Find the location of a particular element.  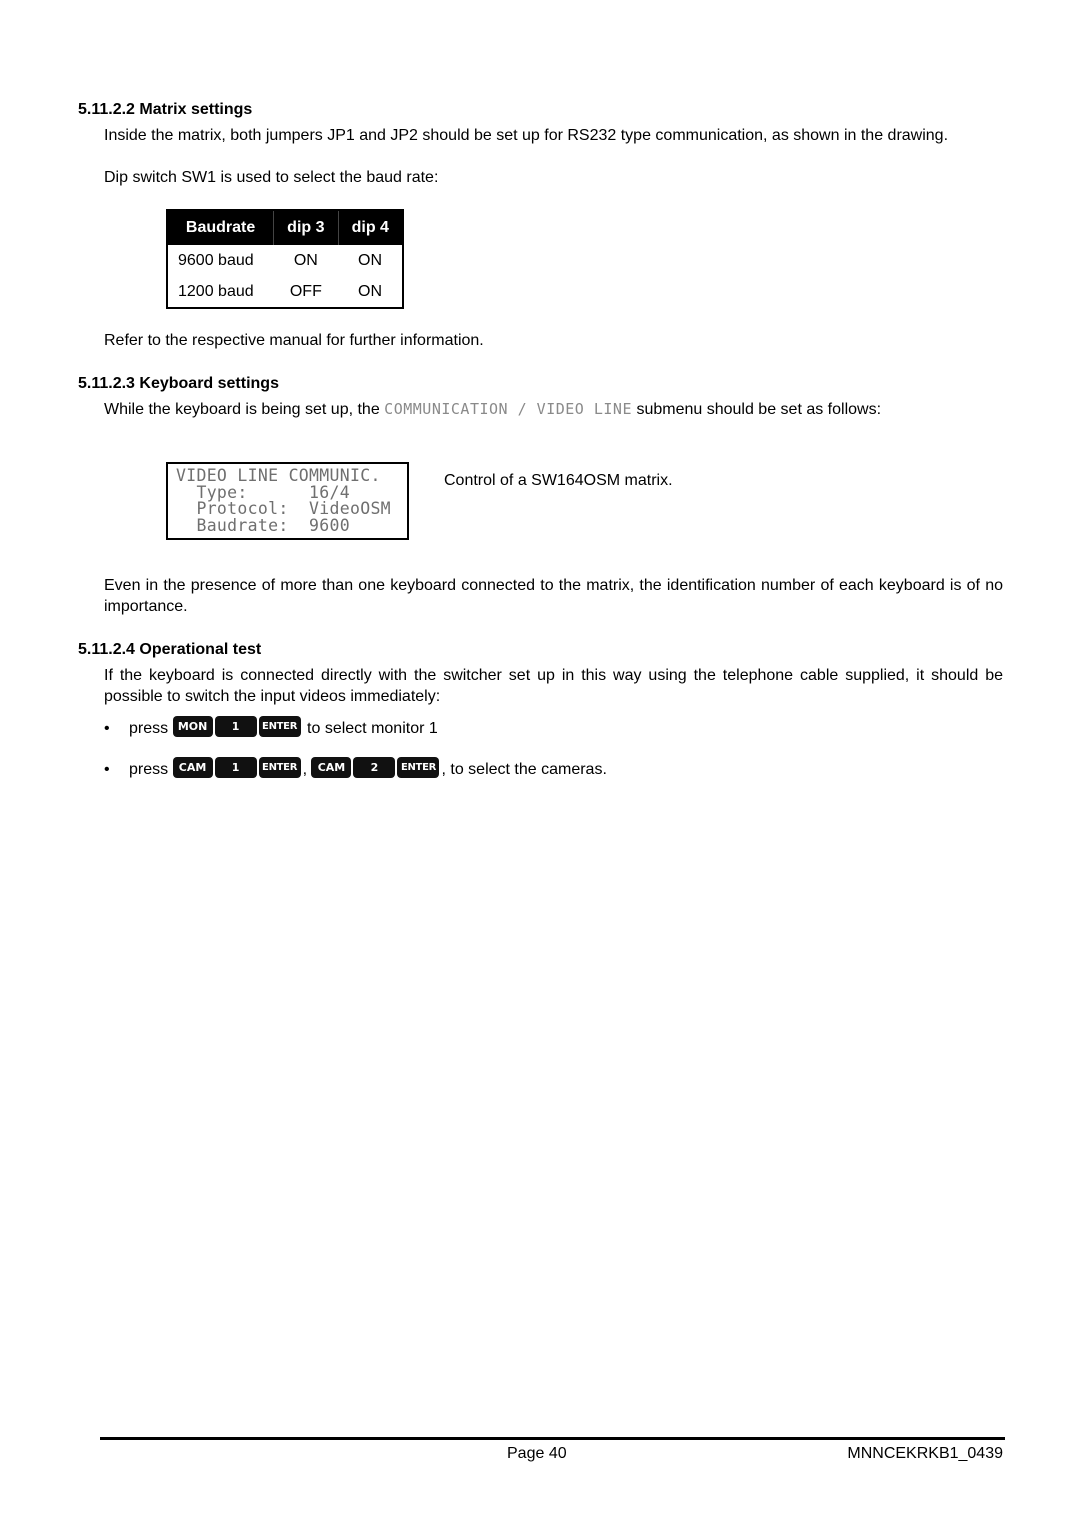

cell-baudrate: 9600 baud is located at coordinates (216, 260).